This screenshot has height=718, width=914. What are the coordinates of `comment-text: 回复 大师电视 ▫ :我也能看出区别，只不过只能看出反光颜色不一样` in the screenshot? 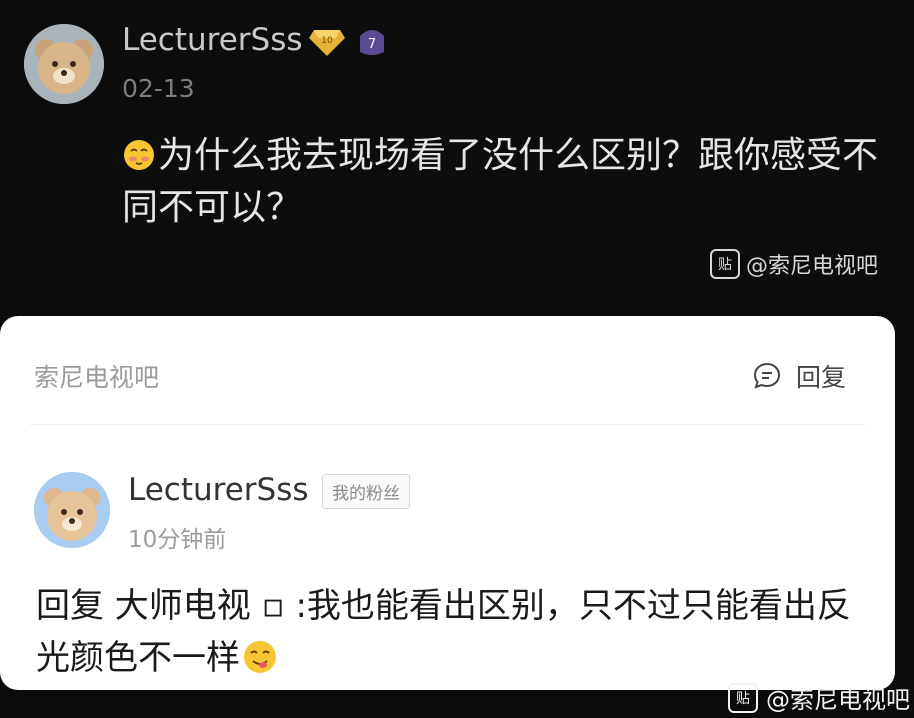 It's located at (443, 632).